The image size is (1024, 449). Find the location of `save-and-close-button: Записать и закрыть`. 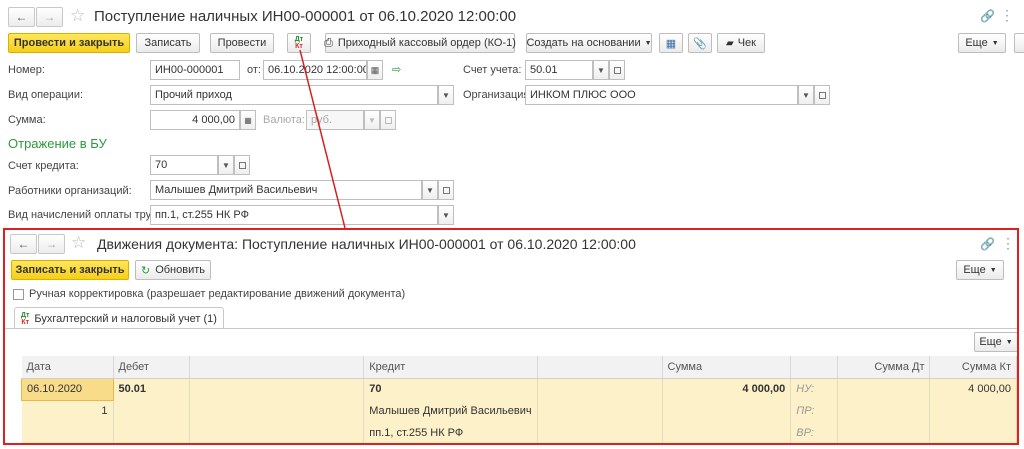

save-and-close-button: Записать и закрыть is located at coordinates (70, 270).